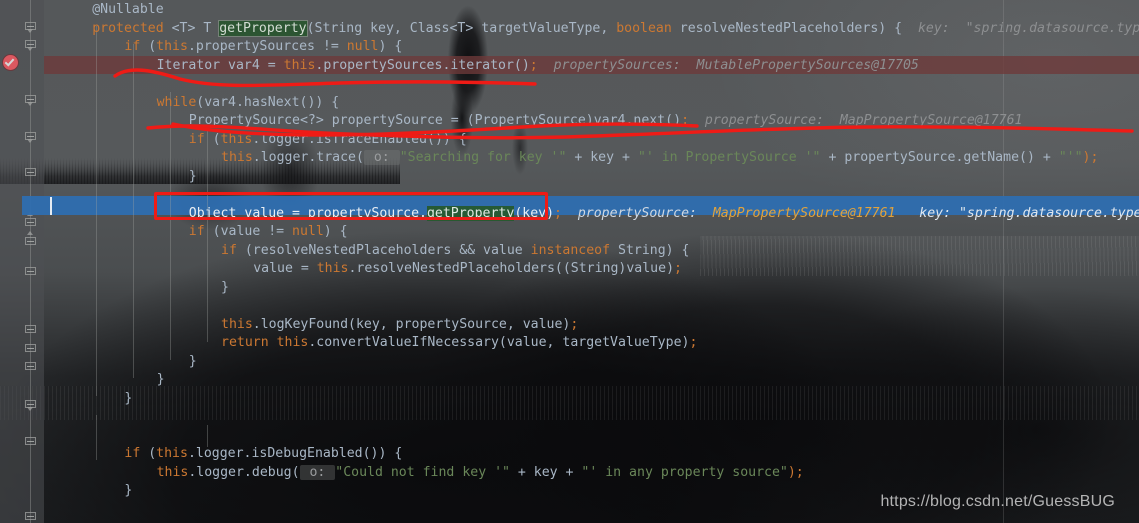 Image resolution: width=1139 pixels, height=523 pixels. Describe the element at coordinates (856, 120) in the screenshot. I see `inline-debug-hint: propertySource: MapPropertySource@17761` at that location.